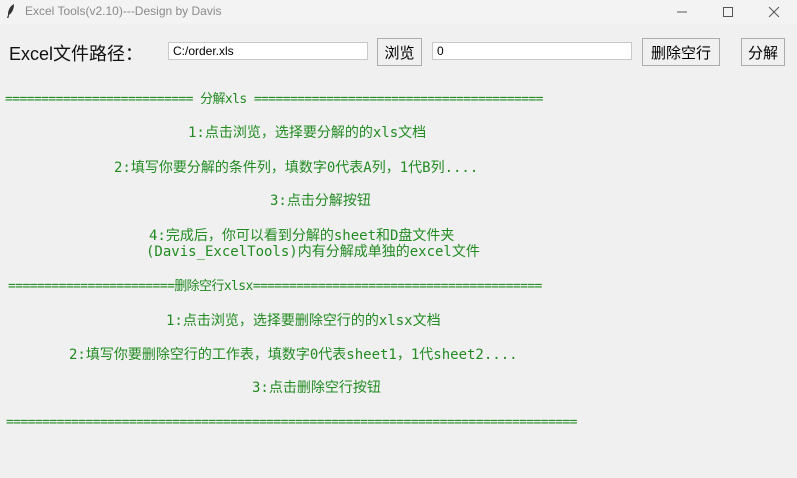 This screenshot has height=478, width=797. I want to click on split-step-1: 1:点击浏览，选择要分解的的xls文档, so click(307, 133).